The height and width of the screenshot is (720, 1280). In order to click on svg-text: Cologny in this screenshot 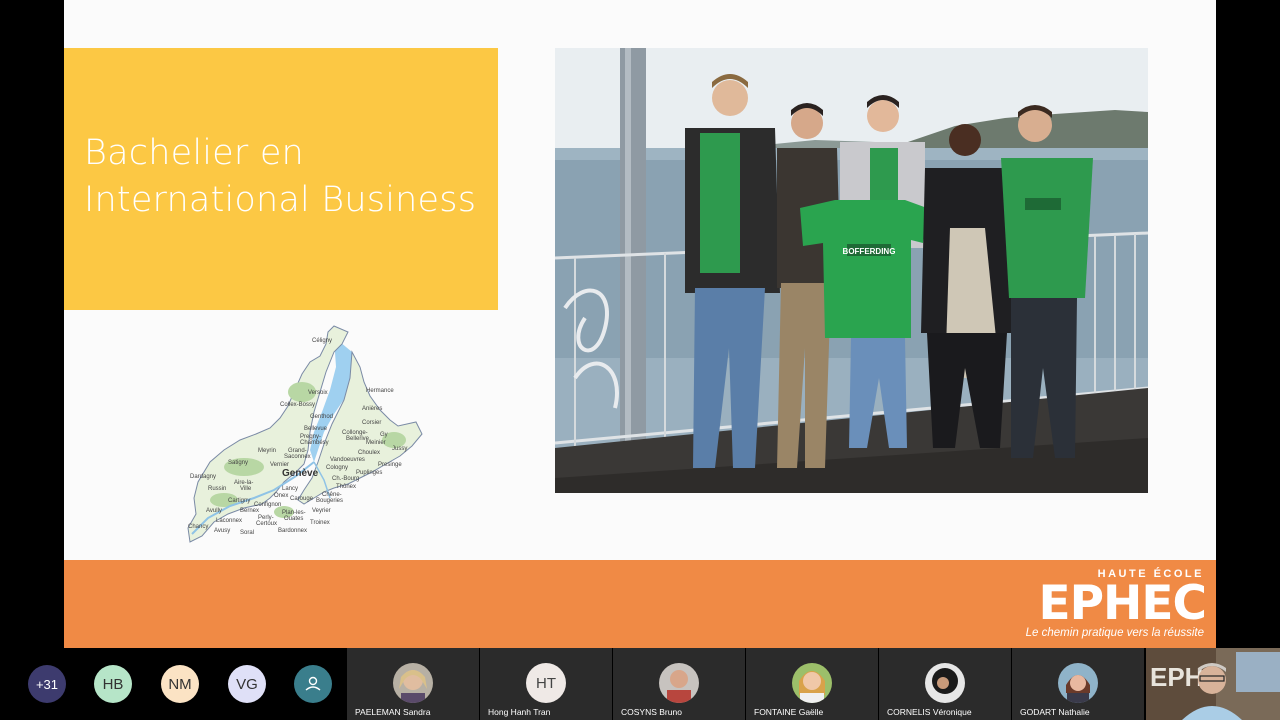, I will do `click(337, 468)`.